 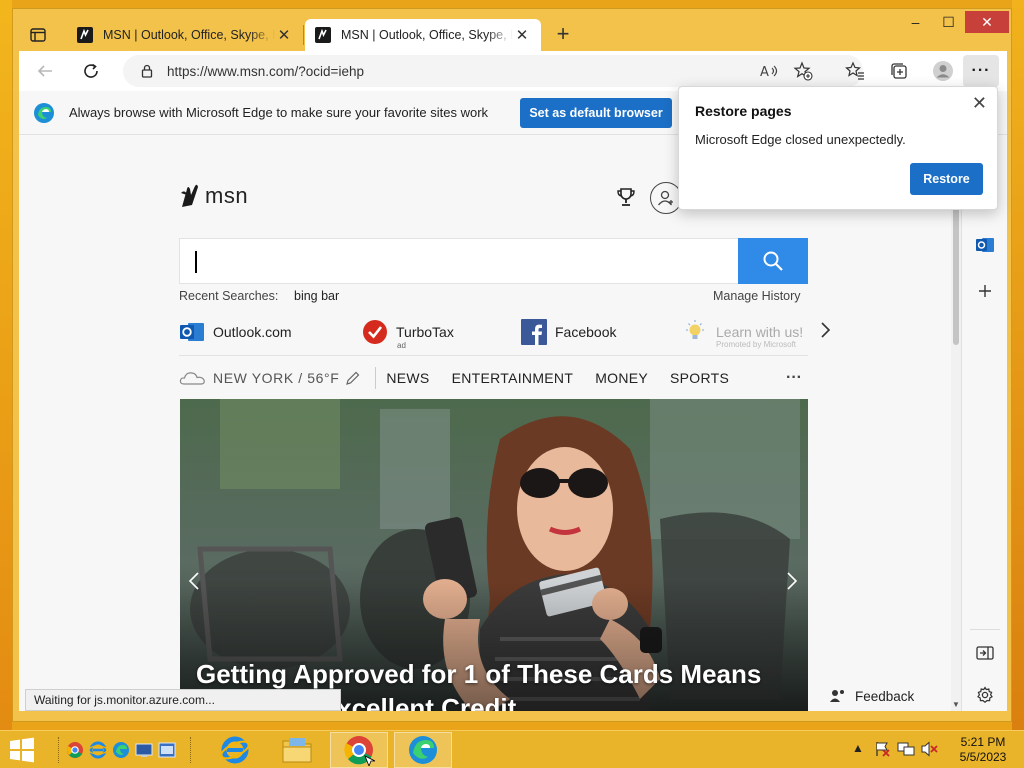 I want to click on profile-icon, so click(x=943, y=71).